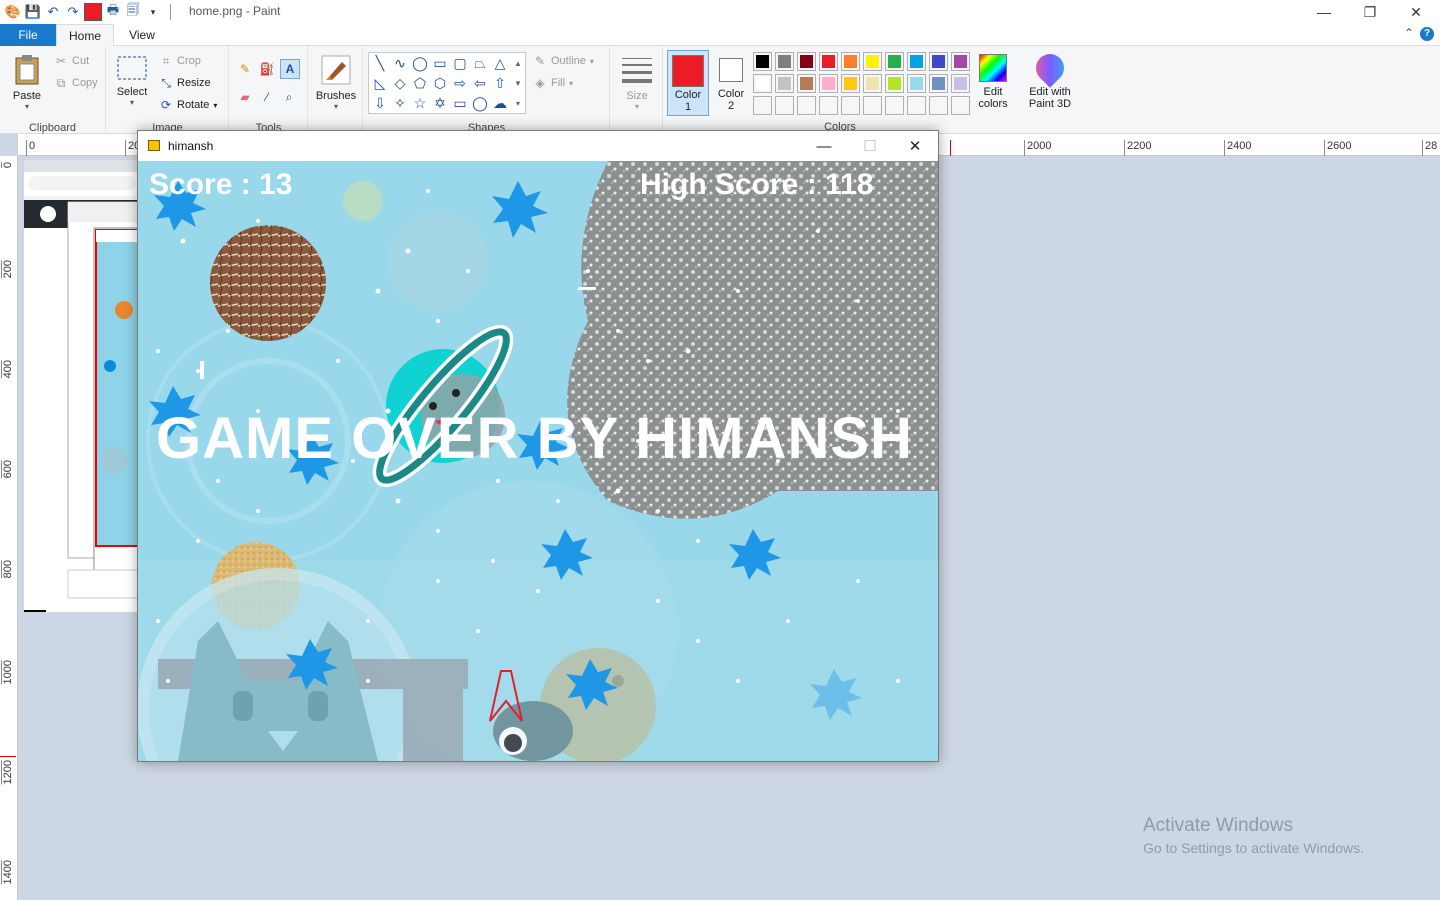  Describe the element at coordinates (400, 83) in the screenshot. I see `diamond-shape-icon: ◇` at that location.